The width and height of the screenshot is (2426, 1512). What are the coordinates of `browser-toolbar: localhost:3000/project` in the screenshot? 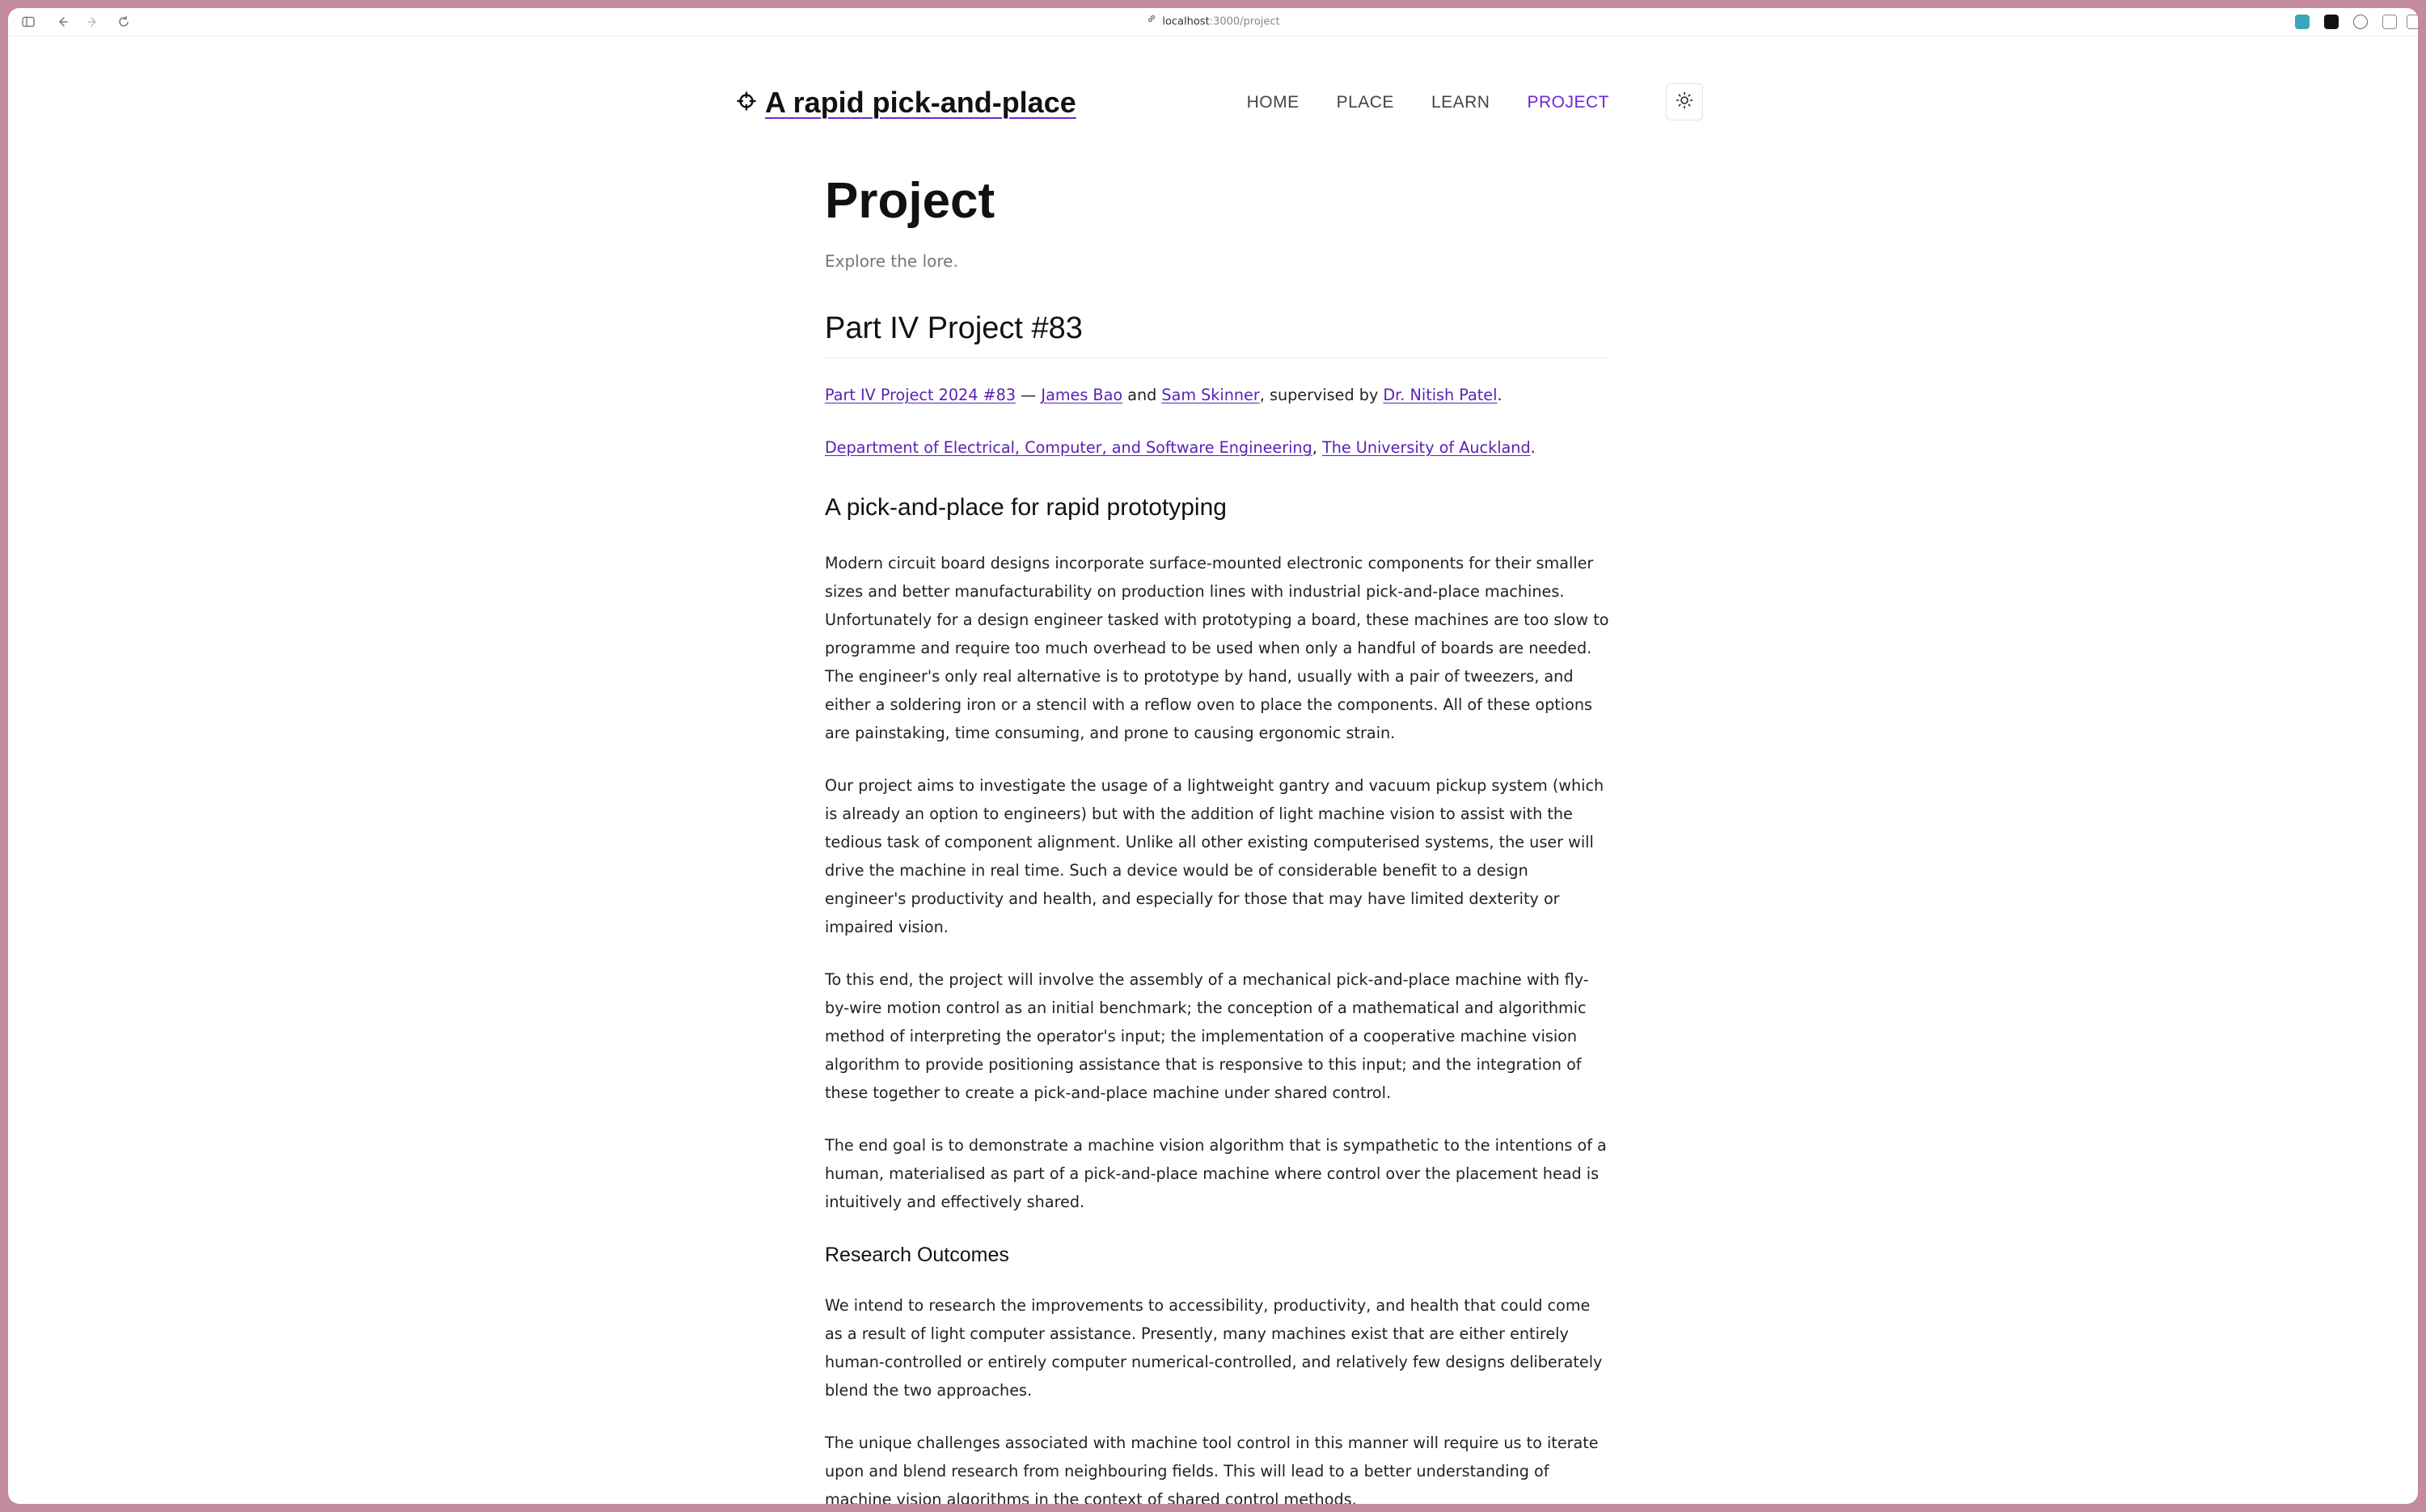 It's located at (1213, 22).